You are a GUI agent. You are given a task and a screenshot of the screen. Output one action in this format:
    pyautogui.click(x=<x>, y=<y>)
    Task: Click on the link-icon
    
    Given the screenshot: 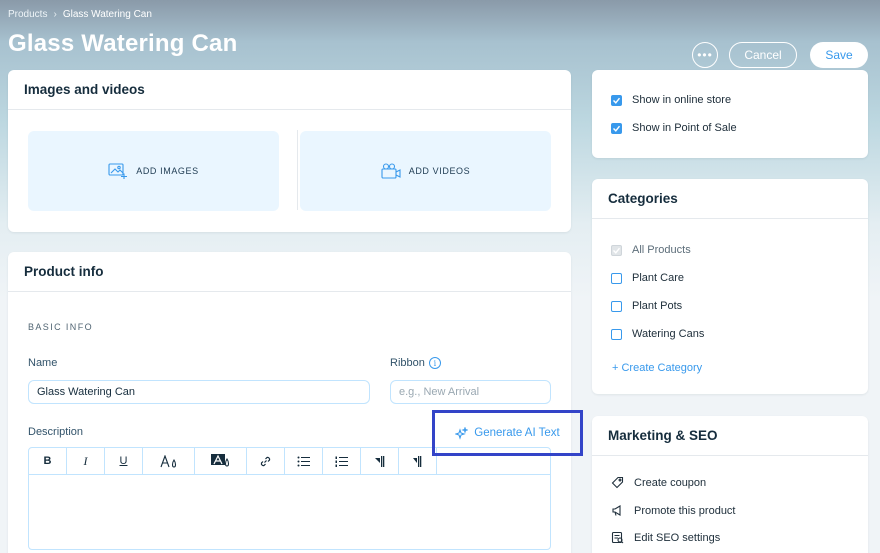 What is the action you would take?
    pyautogui.click(x=265, y=461)
    